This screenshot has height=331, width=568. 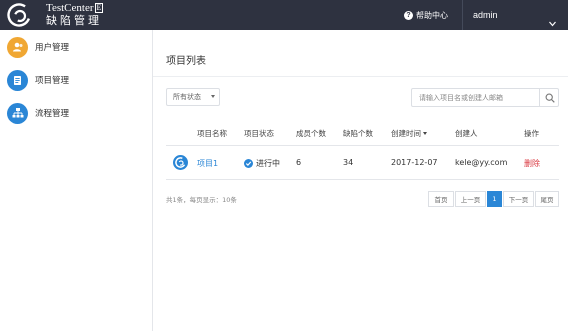 I want to click on column-header-created: 创建时间, so click(x=409, y=133).